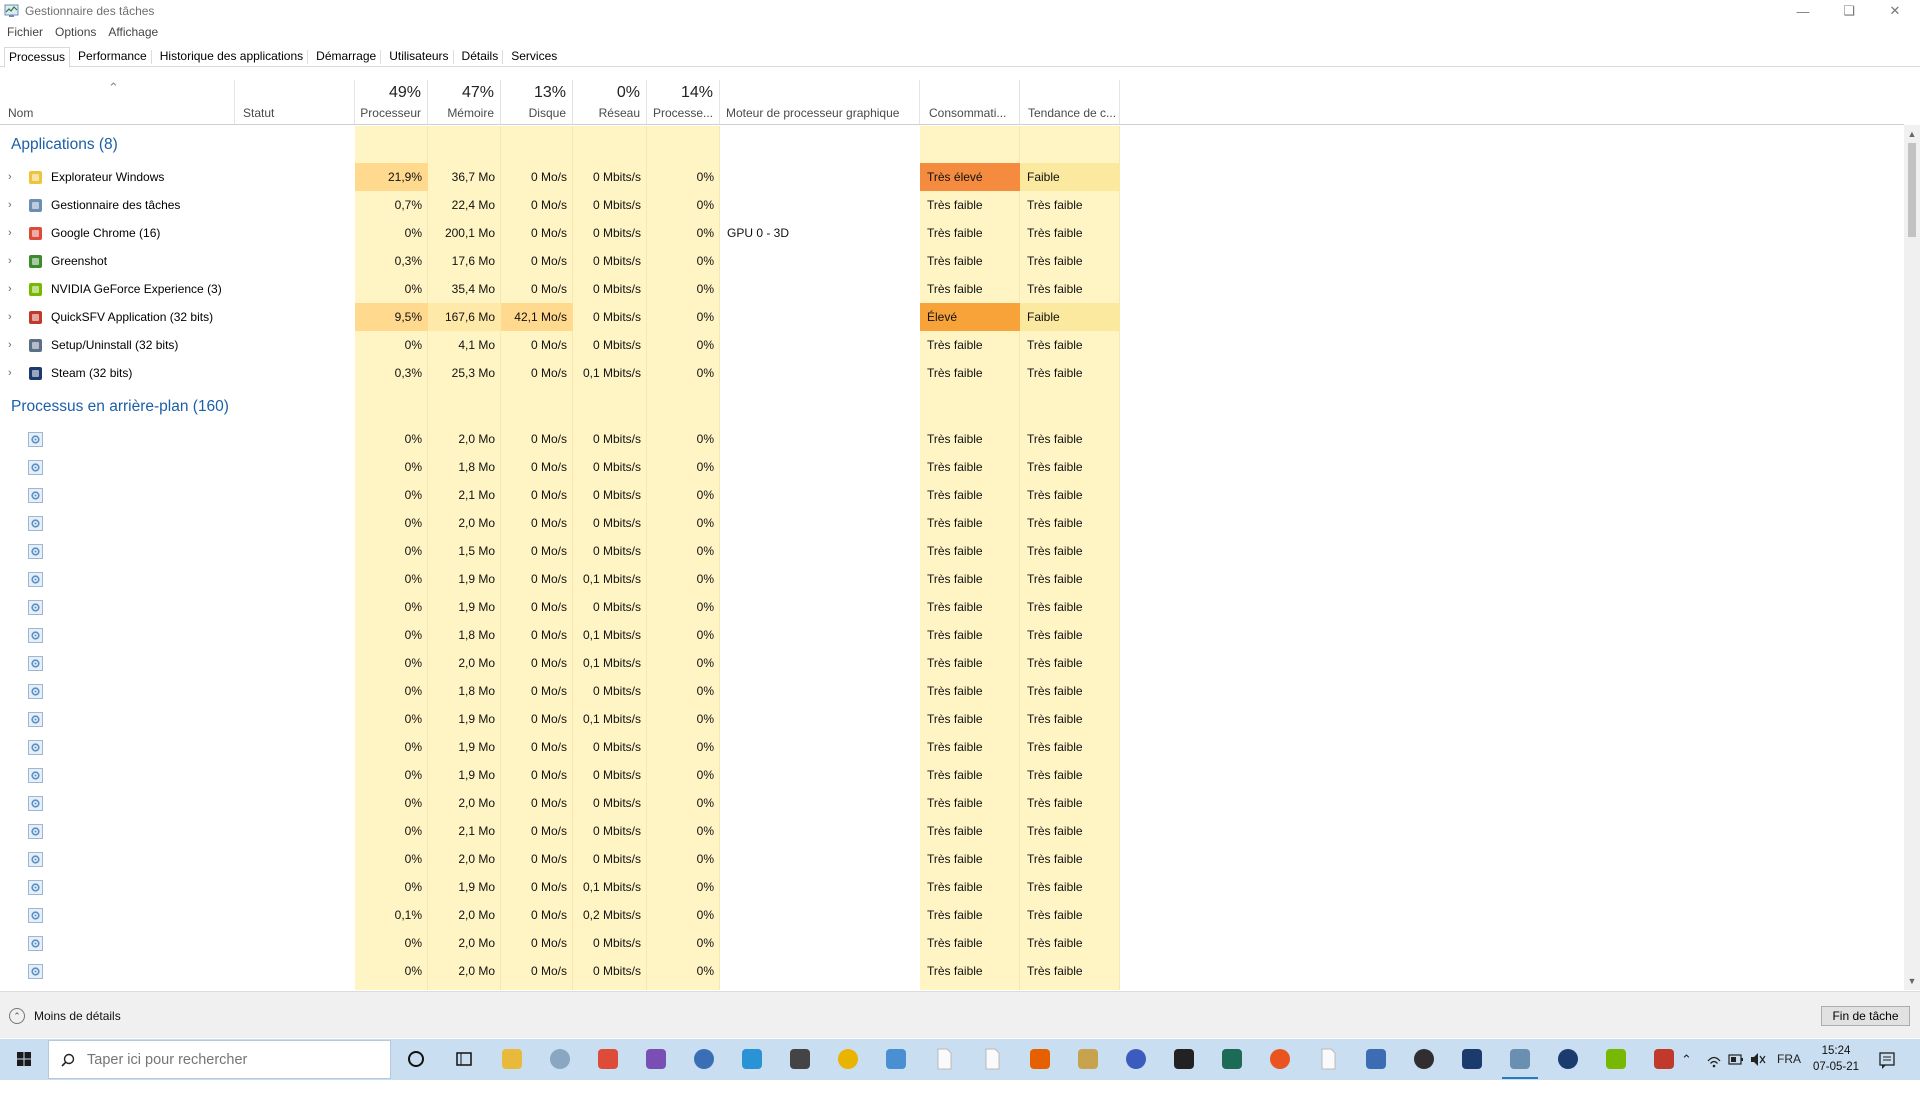 The image size is (1920, 1097). What do you see at coordinates (416, 1059) in the screenshot?
I see `cortana-icon` at bounding box center [416, 1059].